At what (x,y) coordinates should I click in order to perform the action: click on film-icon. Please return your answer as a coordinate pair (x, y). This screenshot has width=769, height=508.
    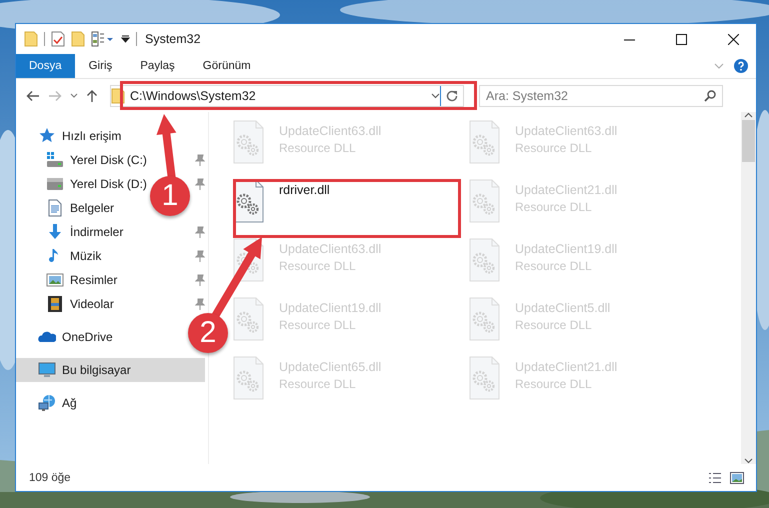
    Looking at the image, I should click on (55, 304).